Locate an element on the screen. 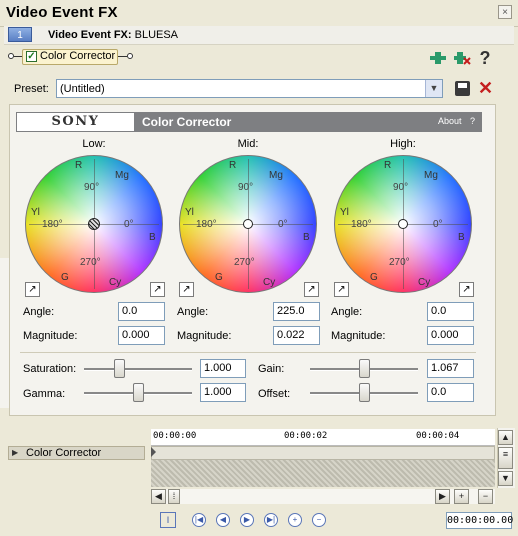 The width and height of the screenshot is (518, 536). delete-keyframe-icon: − is located at coordinates (319, 520).